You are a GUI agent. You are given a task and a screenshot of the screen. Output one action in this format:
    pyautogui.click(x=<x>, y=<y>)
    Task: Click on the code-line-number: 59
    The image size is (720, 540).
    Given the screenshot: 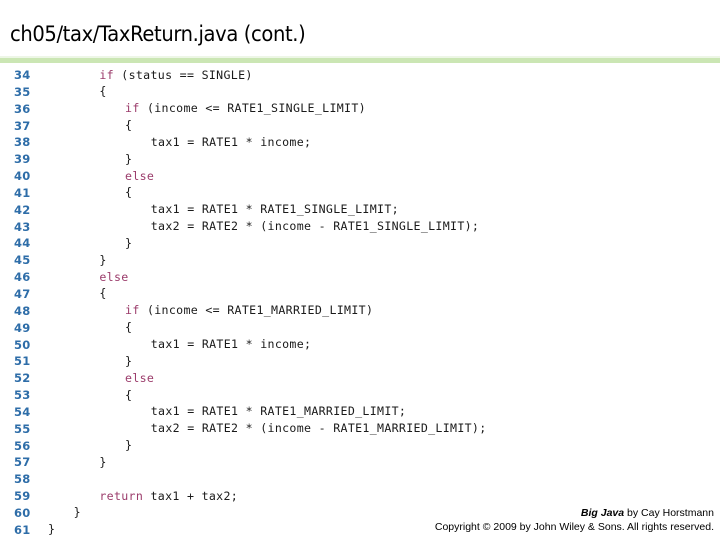 What is the action you would take?
    pyautogui.click(x=22, y=496)
    